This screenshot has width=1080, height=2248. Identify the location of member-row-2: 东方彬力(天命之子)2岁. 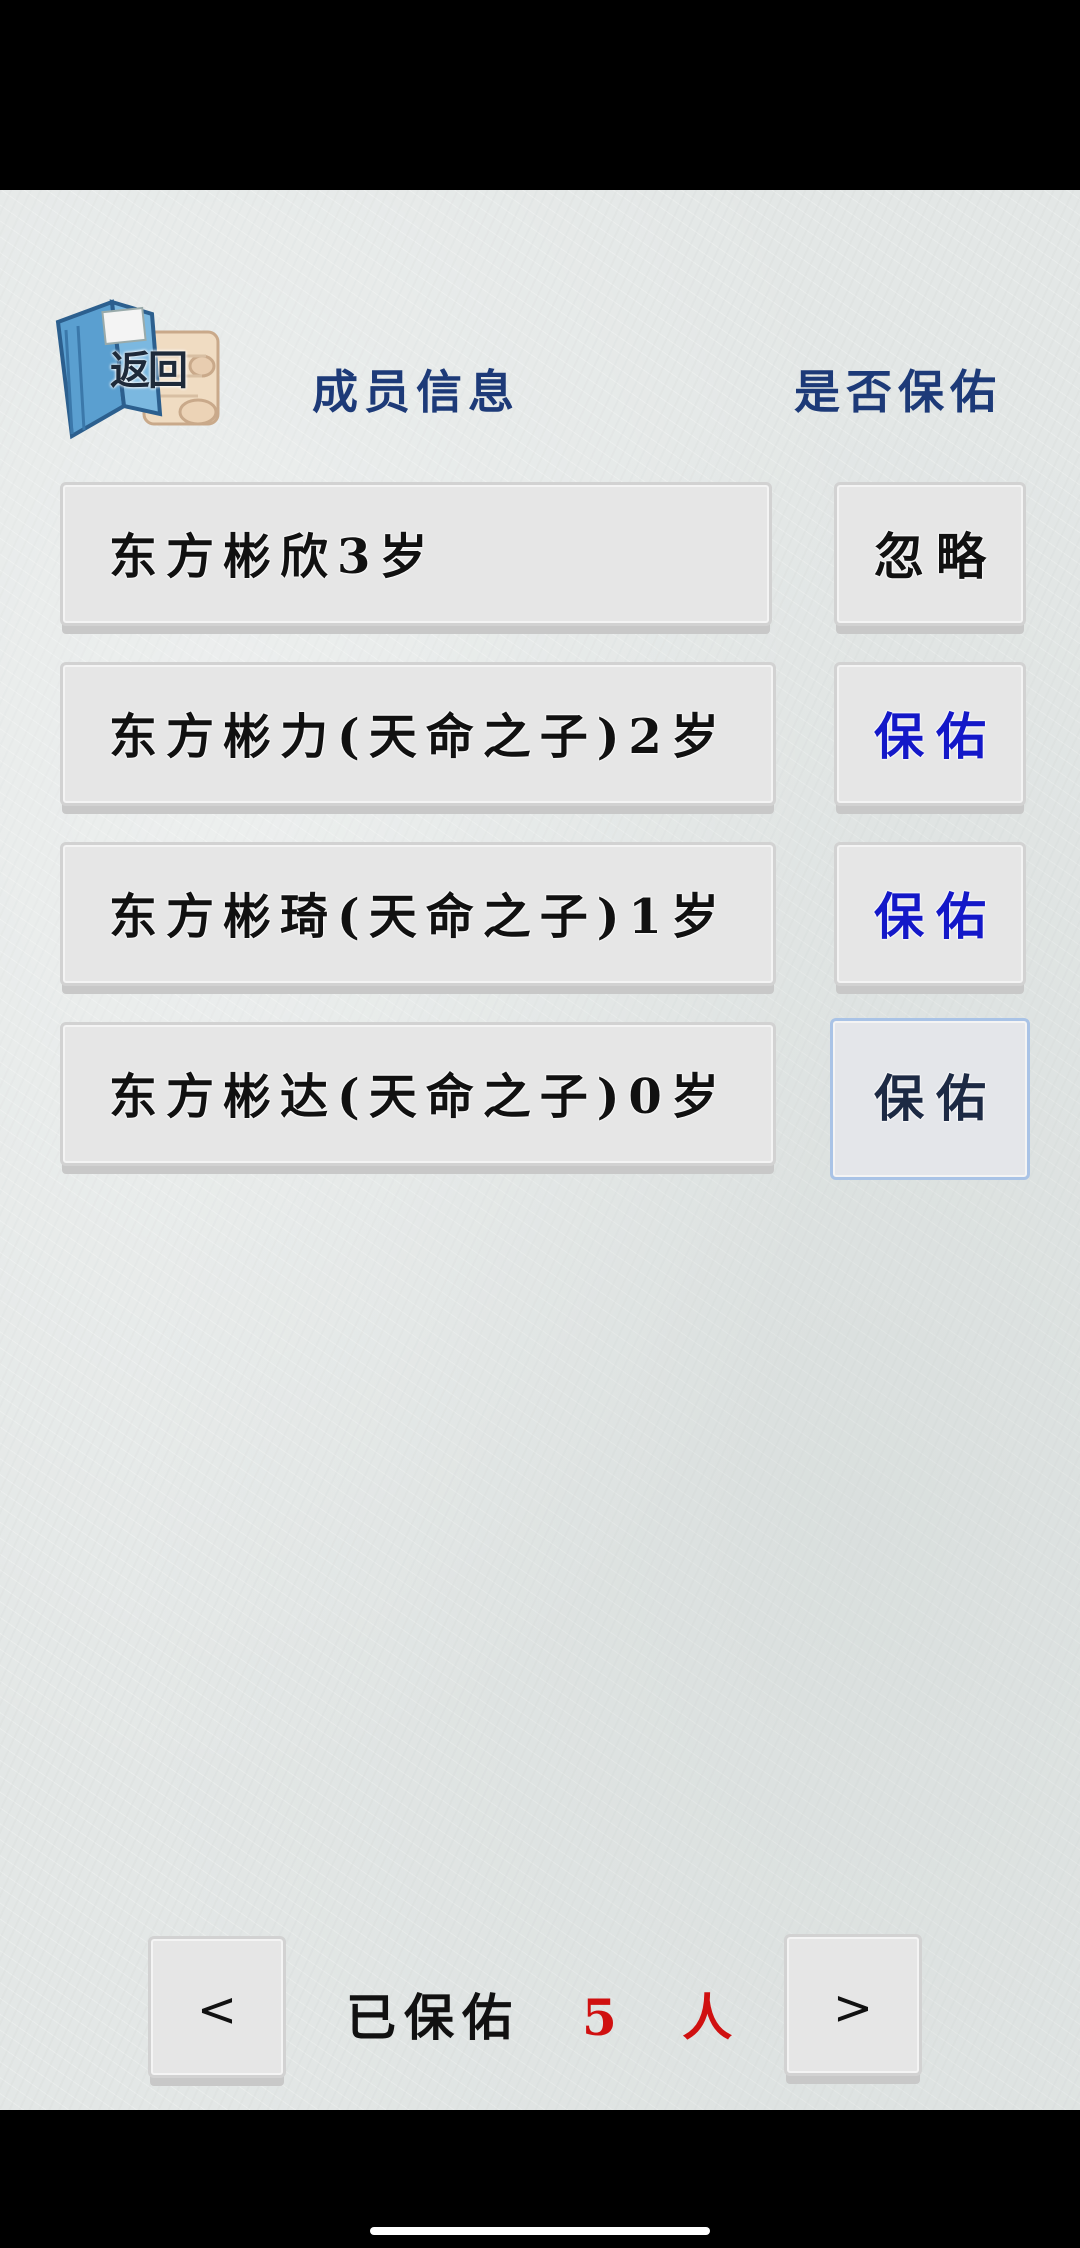
(418, 734).